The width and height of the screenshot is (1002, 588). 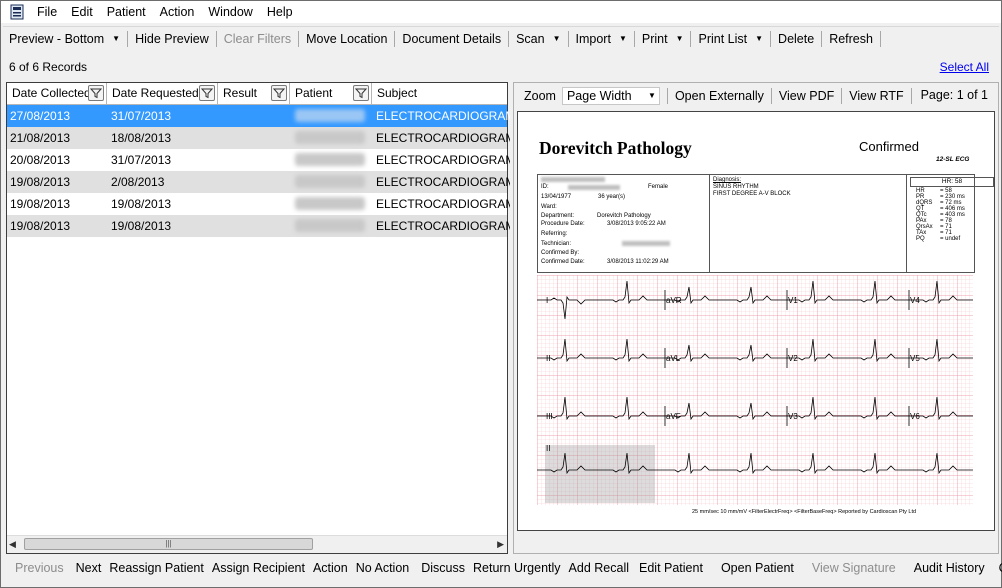 What do you see at coordinates (258, 116) in the screenshot?
I see `table-row: 27/08/2013 31/07/2013 ELECTROCARDIOGRAM` at bounding box center [258, 116].